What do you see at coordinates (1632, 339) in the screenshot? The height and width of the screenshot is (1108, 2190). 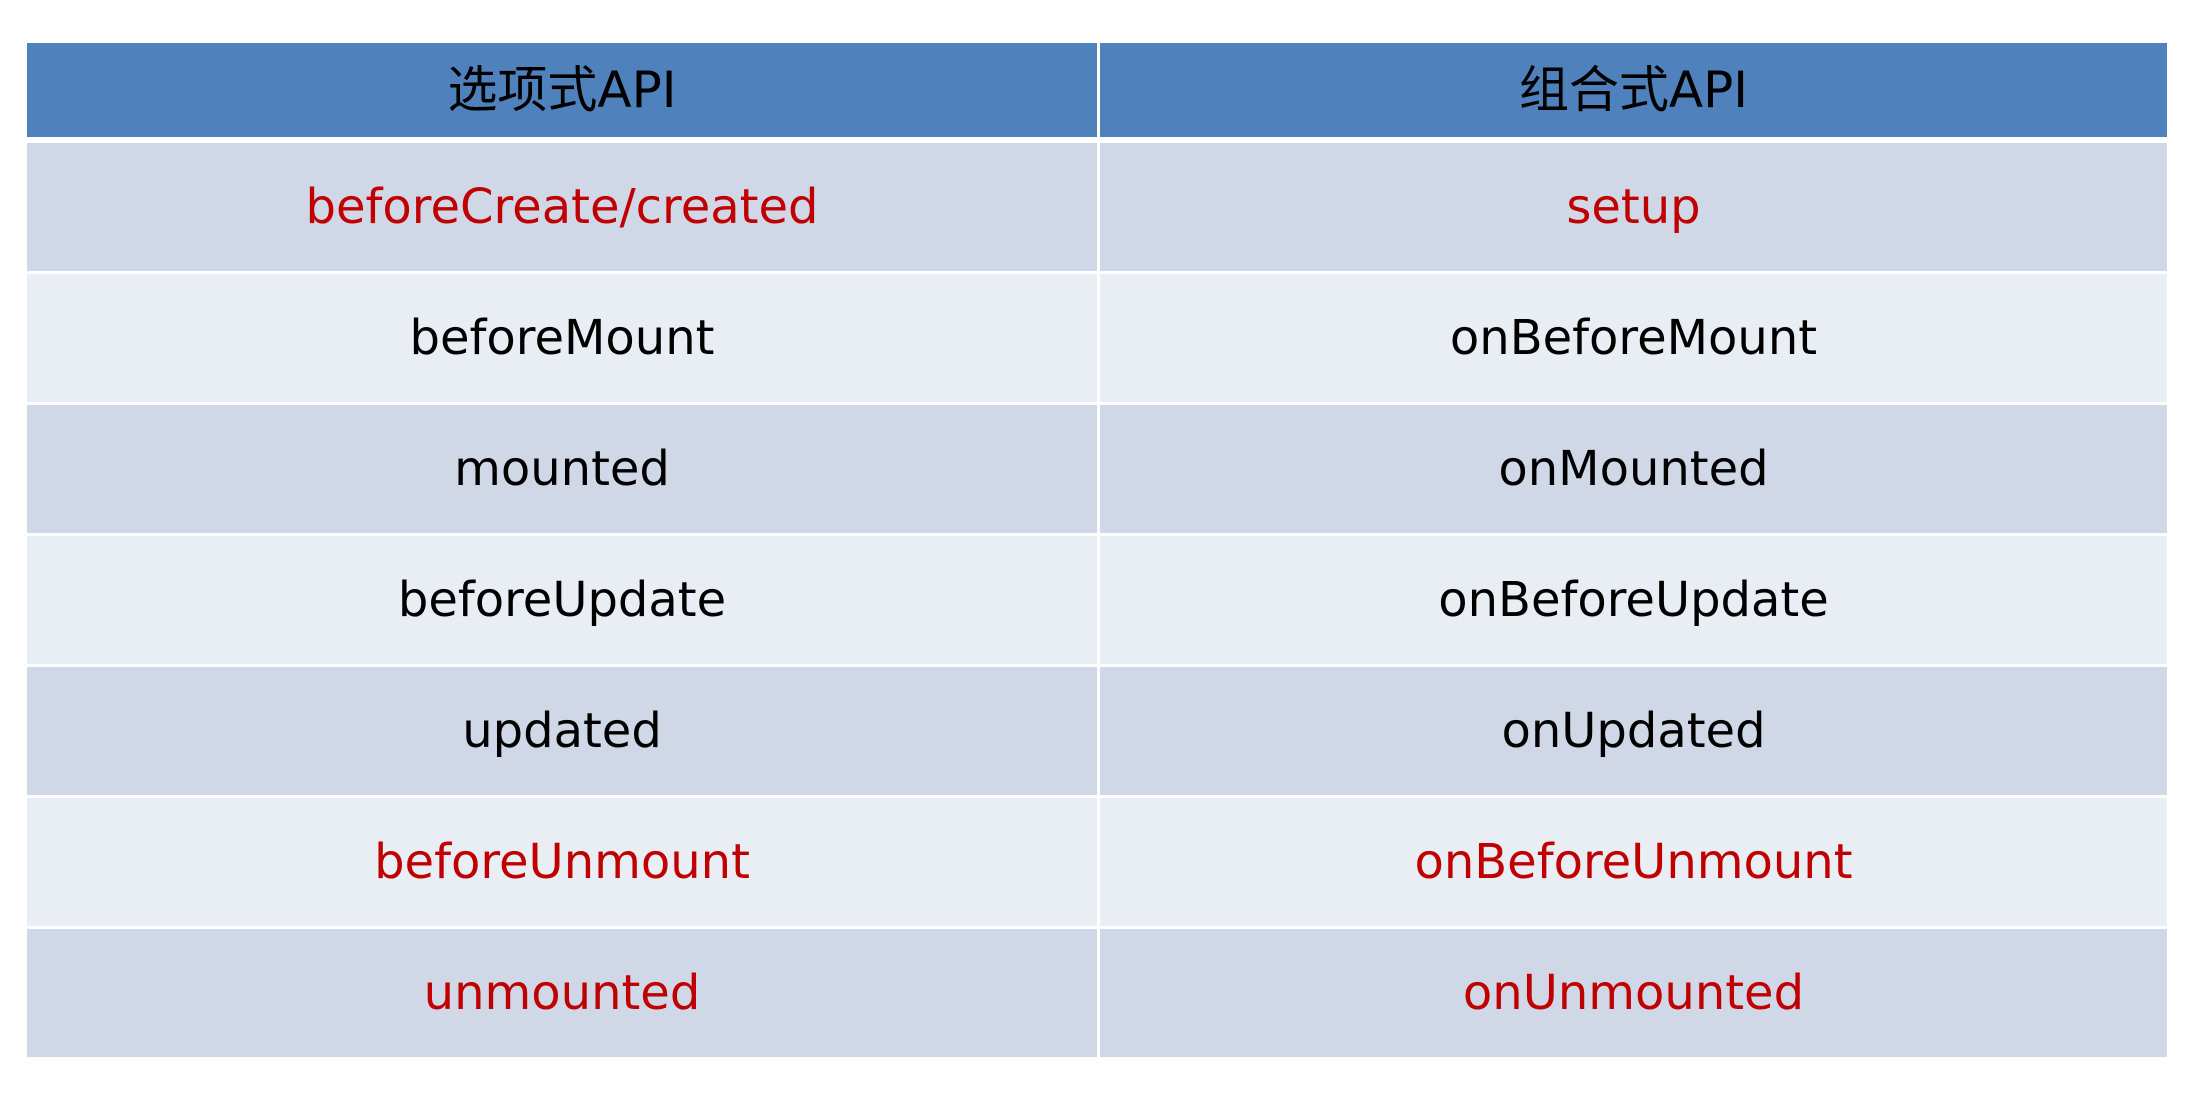 I see `composition-api-cell: onBeforeMount` at bounding box center [1632, 339].